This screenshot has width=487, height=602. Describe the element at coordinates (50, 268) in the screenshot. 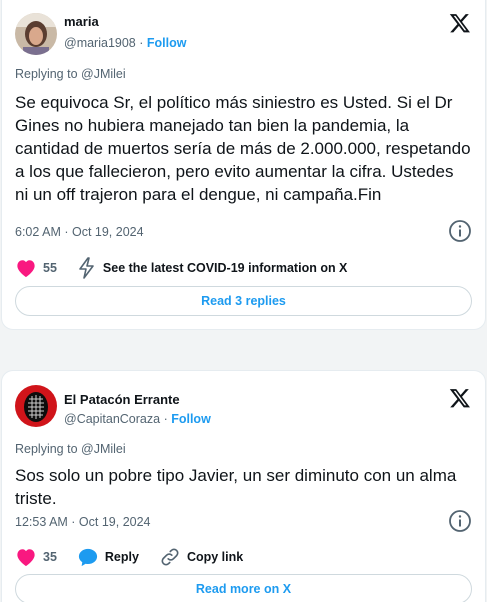

I see `like-count: 55` at that location.